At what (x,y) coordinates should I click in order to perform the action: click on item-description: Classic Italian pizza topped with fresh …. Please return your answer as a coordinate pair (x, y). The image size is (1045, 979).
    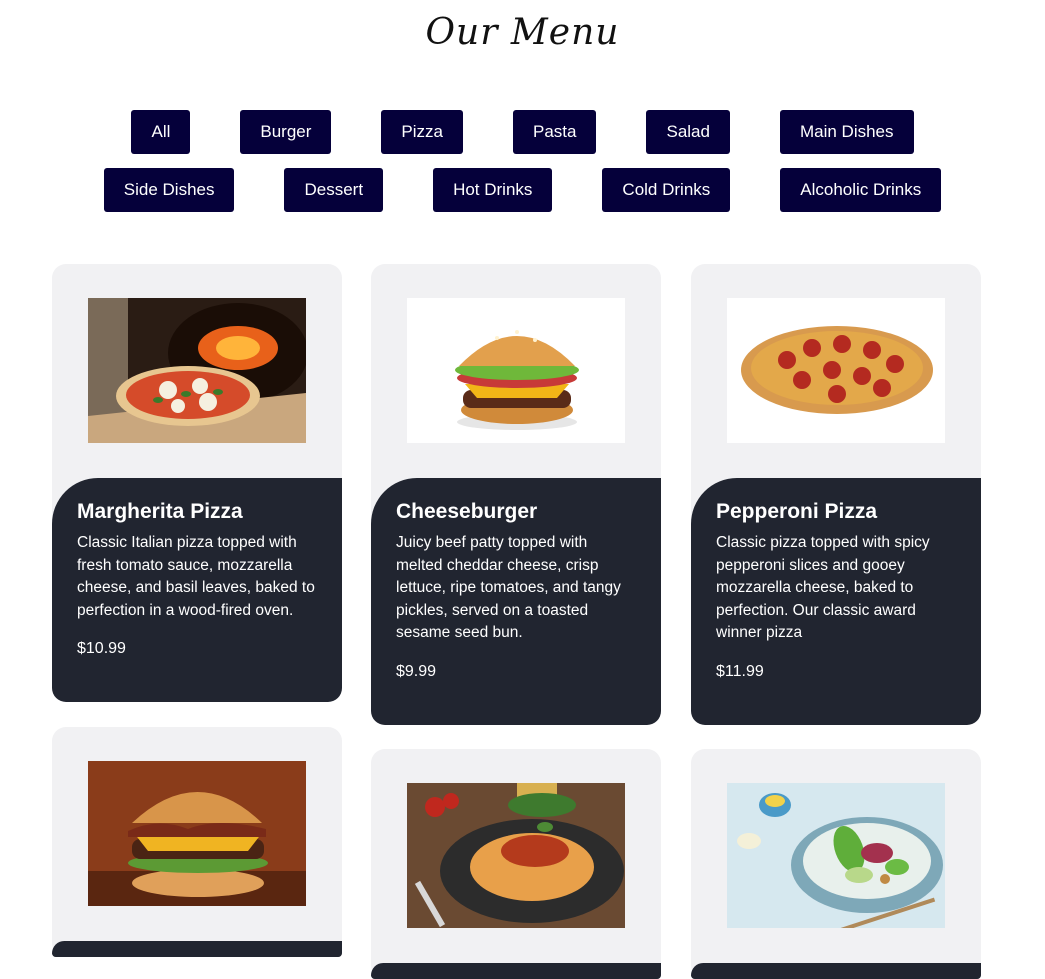
    Looking at the image, I should click on (196, 576).